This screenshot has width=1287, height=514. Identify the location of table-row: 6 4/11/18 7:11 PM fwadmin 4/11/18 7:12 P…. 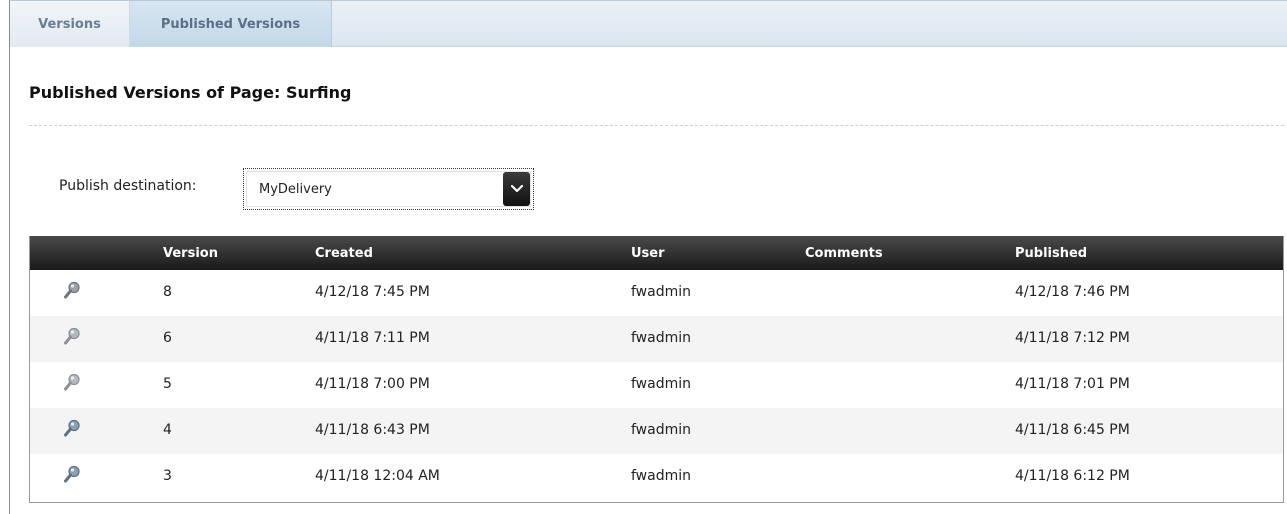
(656, 339).